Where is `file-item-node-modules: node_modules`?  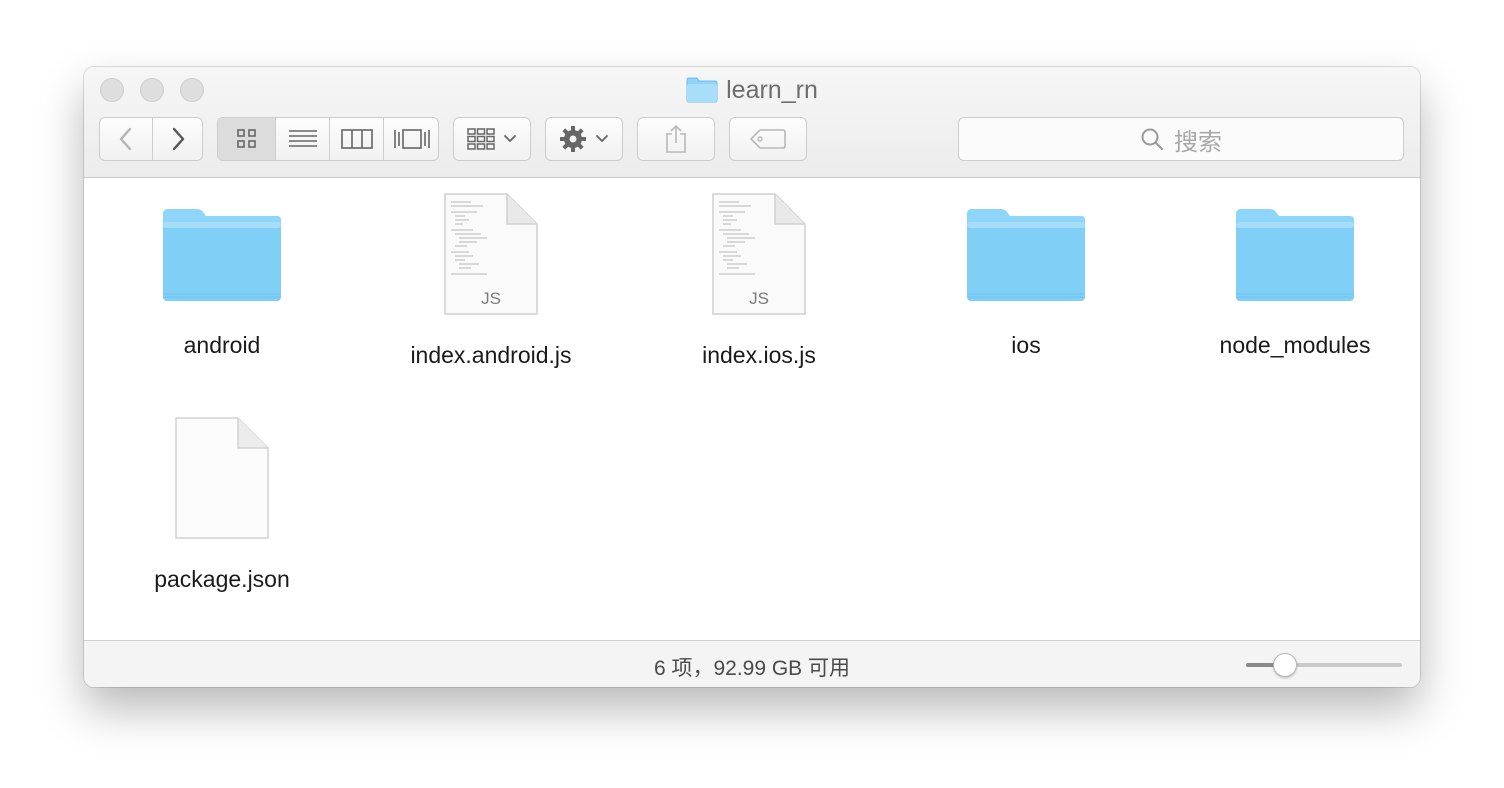
file-item-node-modules: node_modules is located at coordinates (1290, 282).